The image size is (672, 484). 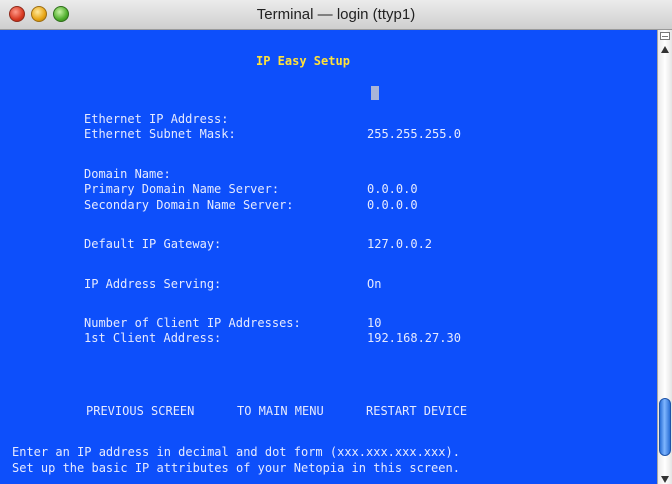 I want to click on num-clients-field: 10, so click(x=374, y=323).